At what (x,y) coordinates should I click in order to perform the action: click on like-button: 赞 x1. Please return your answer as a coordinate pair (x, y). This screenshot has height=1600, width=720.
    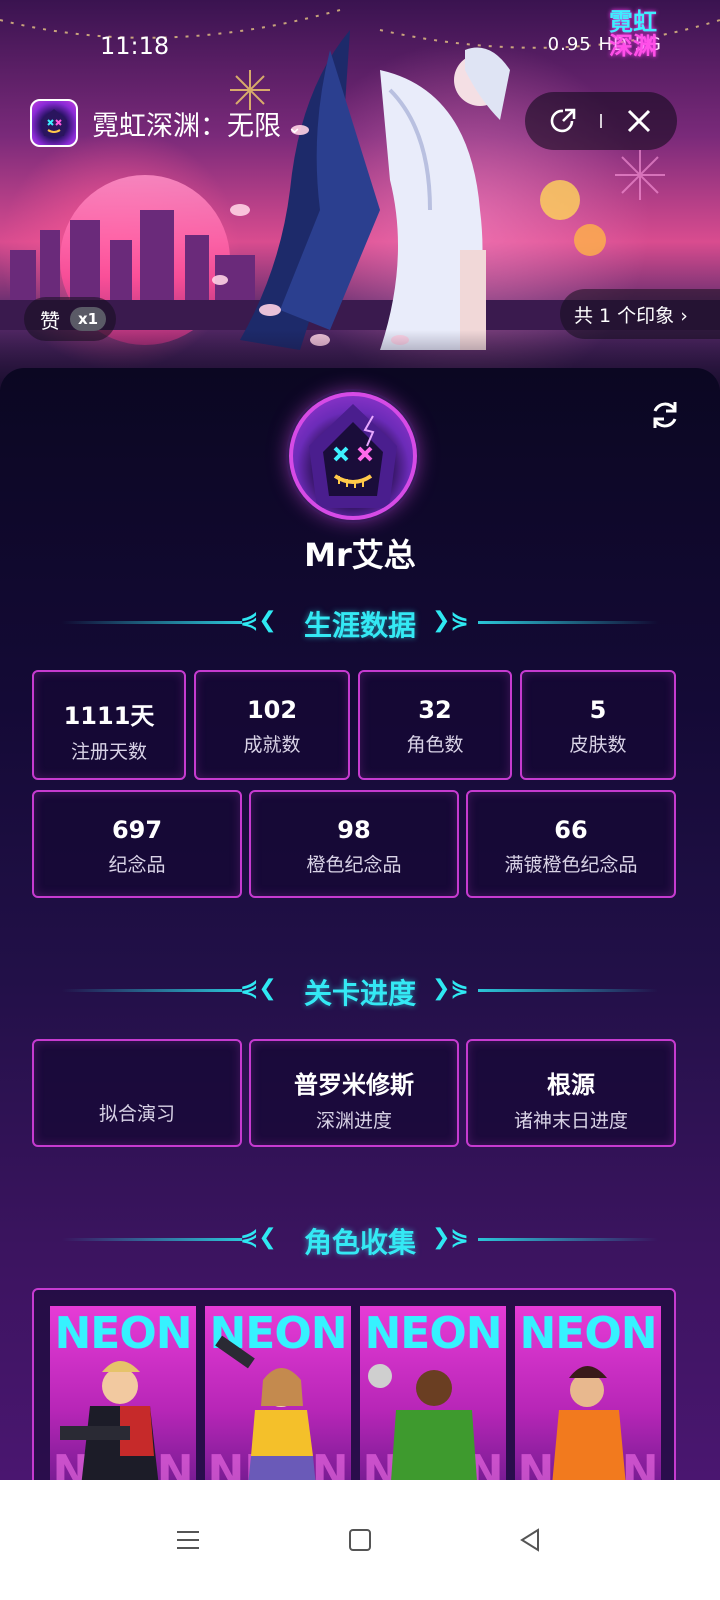
    Looking at the image, I should click on (70, 319).